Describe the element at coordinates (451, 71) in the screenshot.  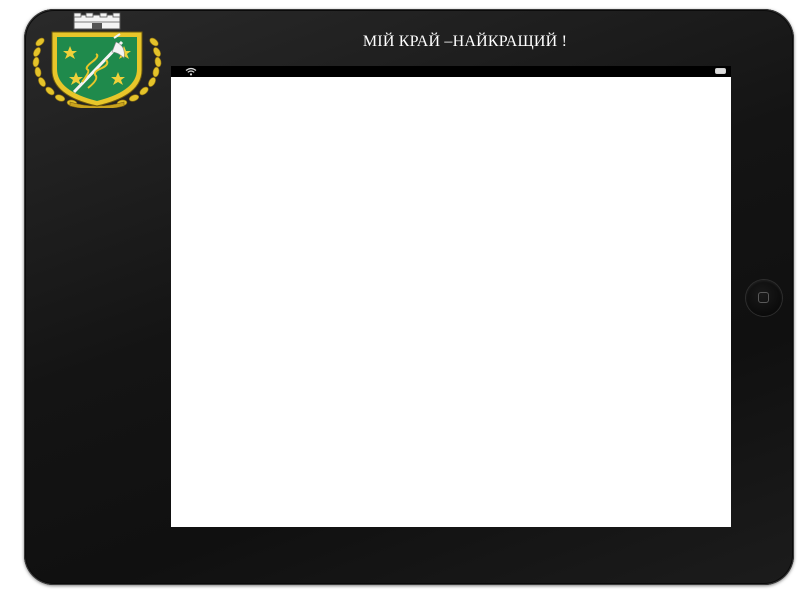
I see `status-bar` at that location.